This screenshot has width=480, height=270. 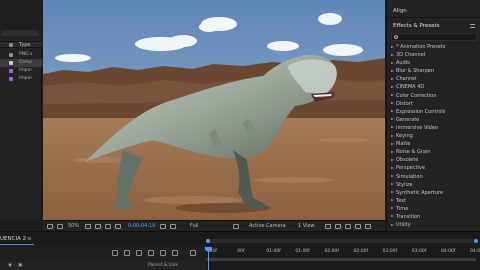 What do you see at coordinates (13, 239) in the screenshot?
I see `composition-tab: UENCIA 2` at bounding box center [13, 239].